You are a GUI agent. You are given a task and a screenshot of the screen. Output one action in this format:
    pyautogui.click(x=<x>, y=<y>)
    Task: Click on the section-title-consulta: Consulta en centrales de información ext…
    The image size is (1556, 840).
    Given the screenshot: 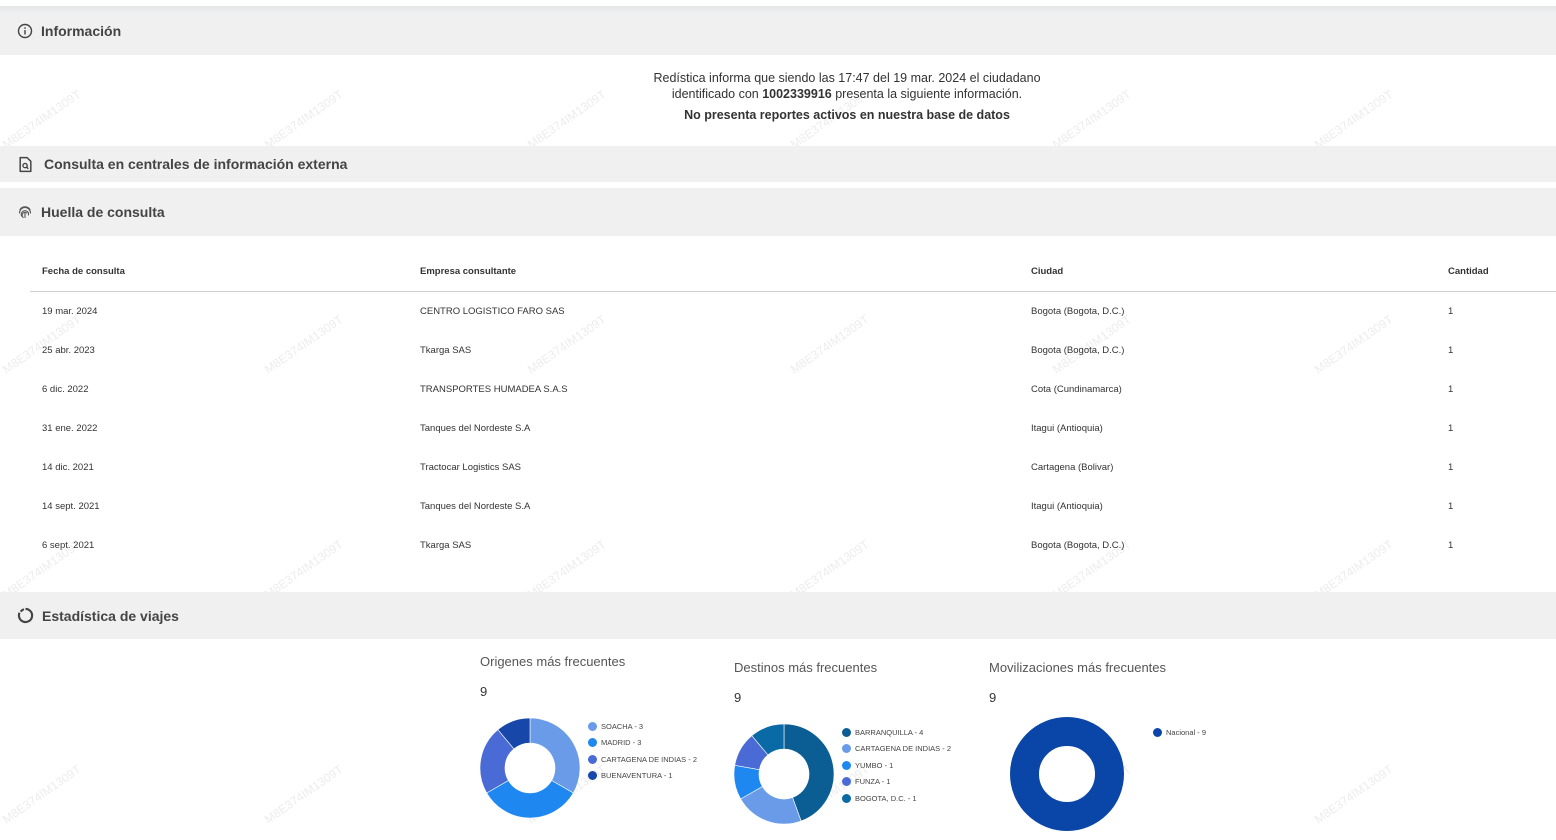 What is the action you would take?
    pyautogui.click(x=196, y=164)
    